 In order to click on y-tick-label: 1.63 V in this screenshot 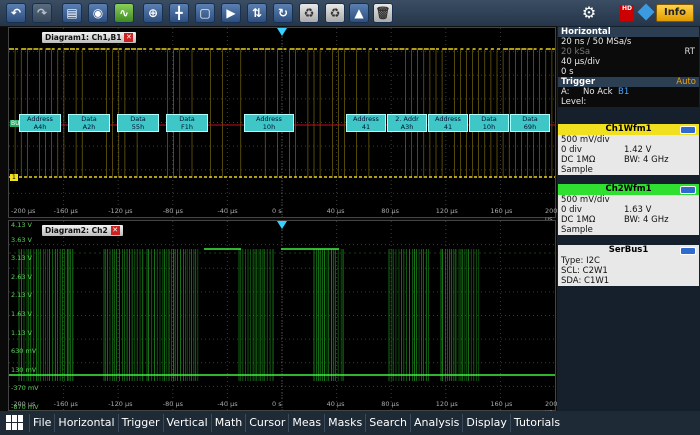, I will do `click(21, 314)`.